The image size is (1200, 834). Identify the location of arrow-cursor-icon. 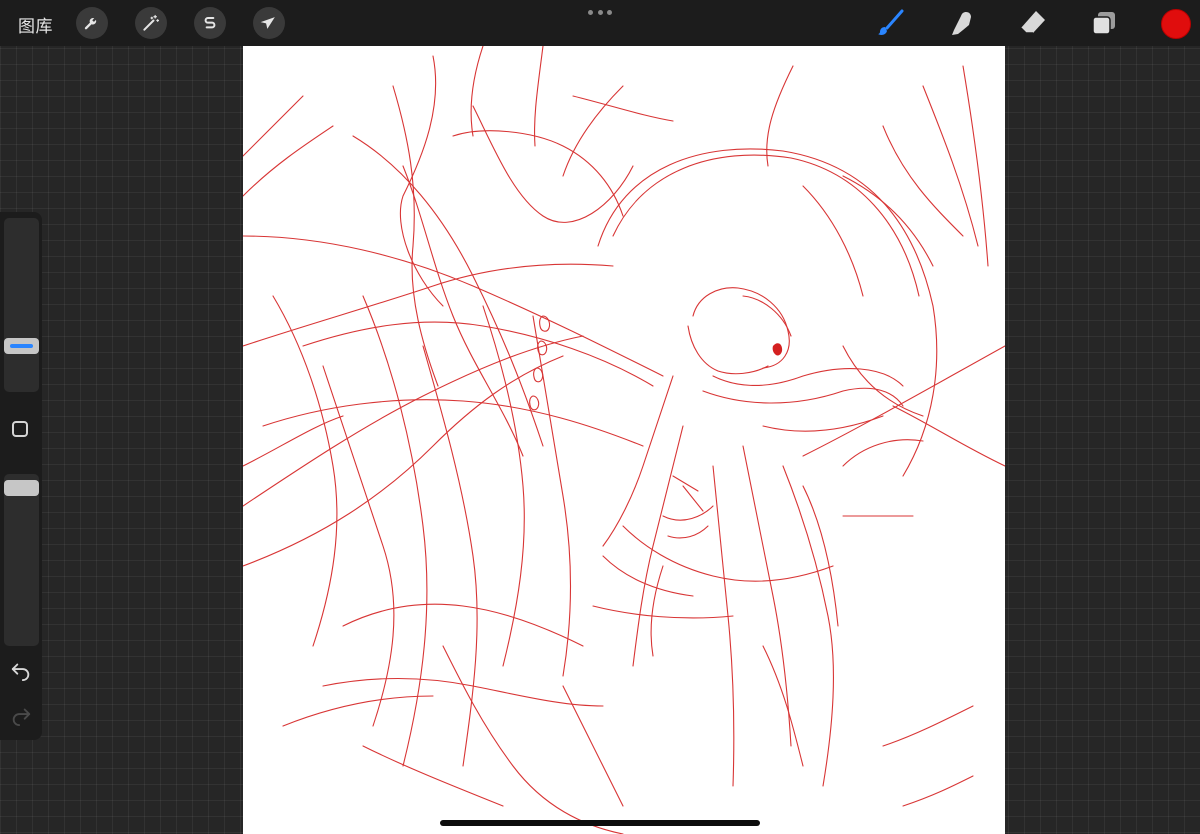
(267, 23).